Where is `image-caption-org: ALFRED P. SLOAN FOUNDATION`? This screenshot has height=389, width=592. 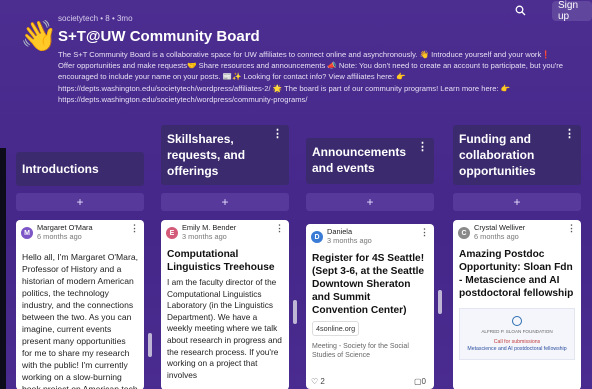
image-caption-org: ALFRED P. SLOAN FOUNDATION is located at coordinates (517, 331).